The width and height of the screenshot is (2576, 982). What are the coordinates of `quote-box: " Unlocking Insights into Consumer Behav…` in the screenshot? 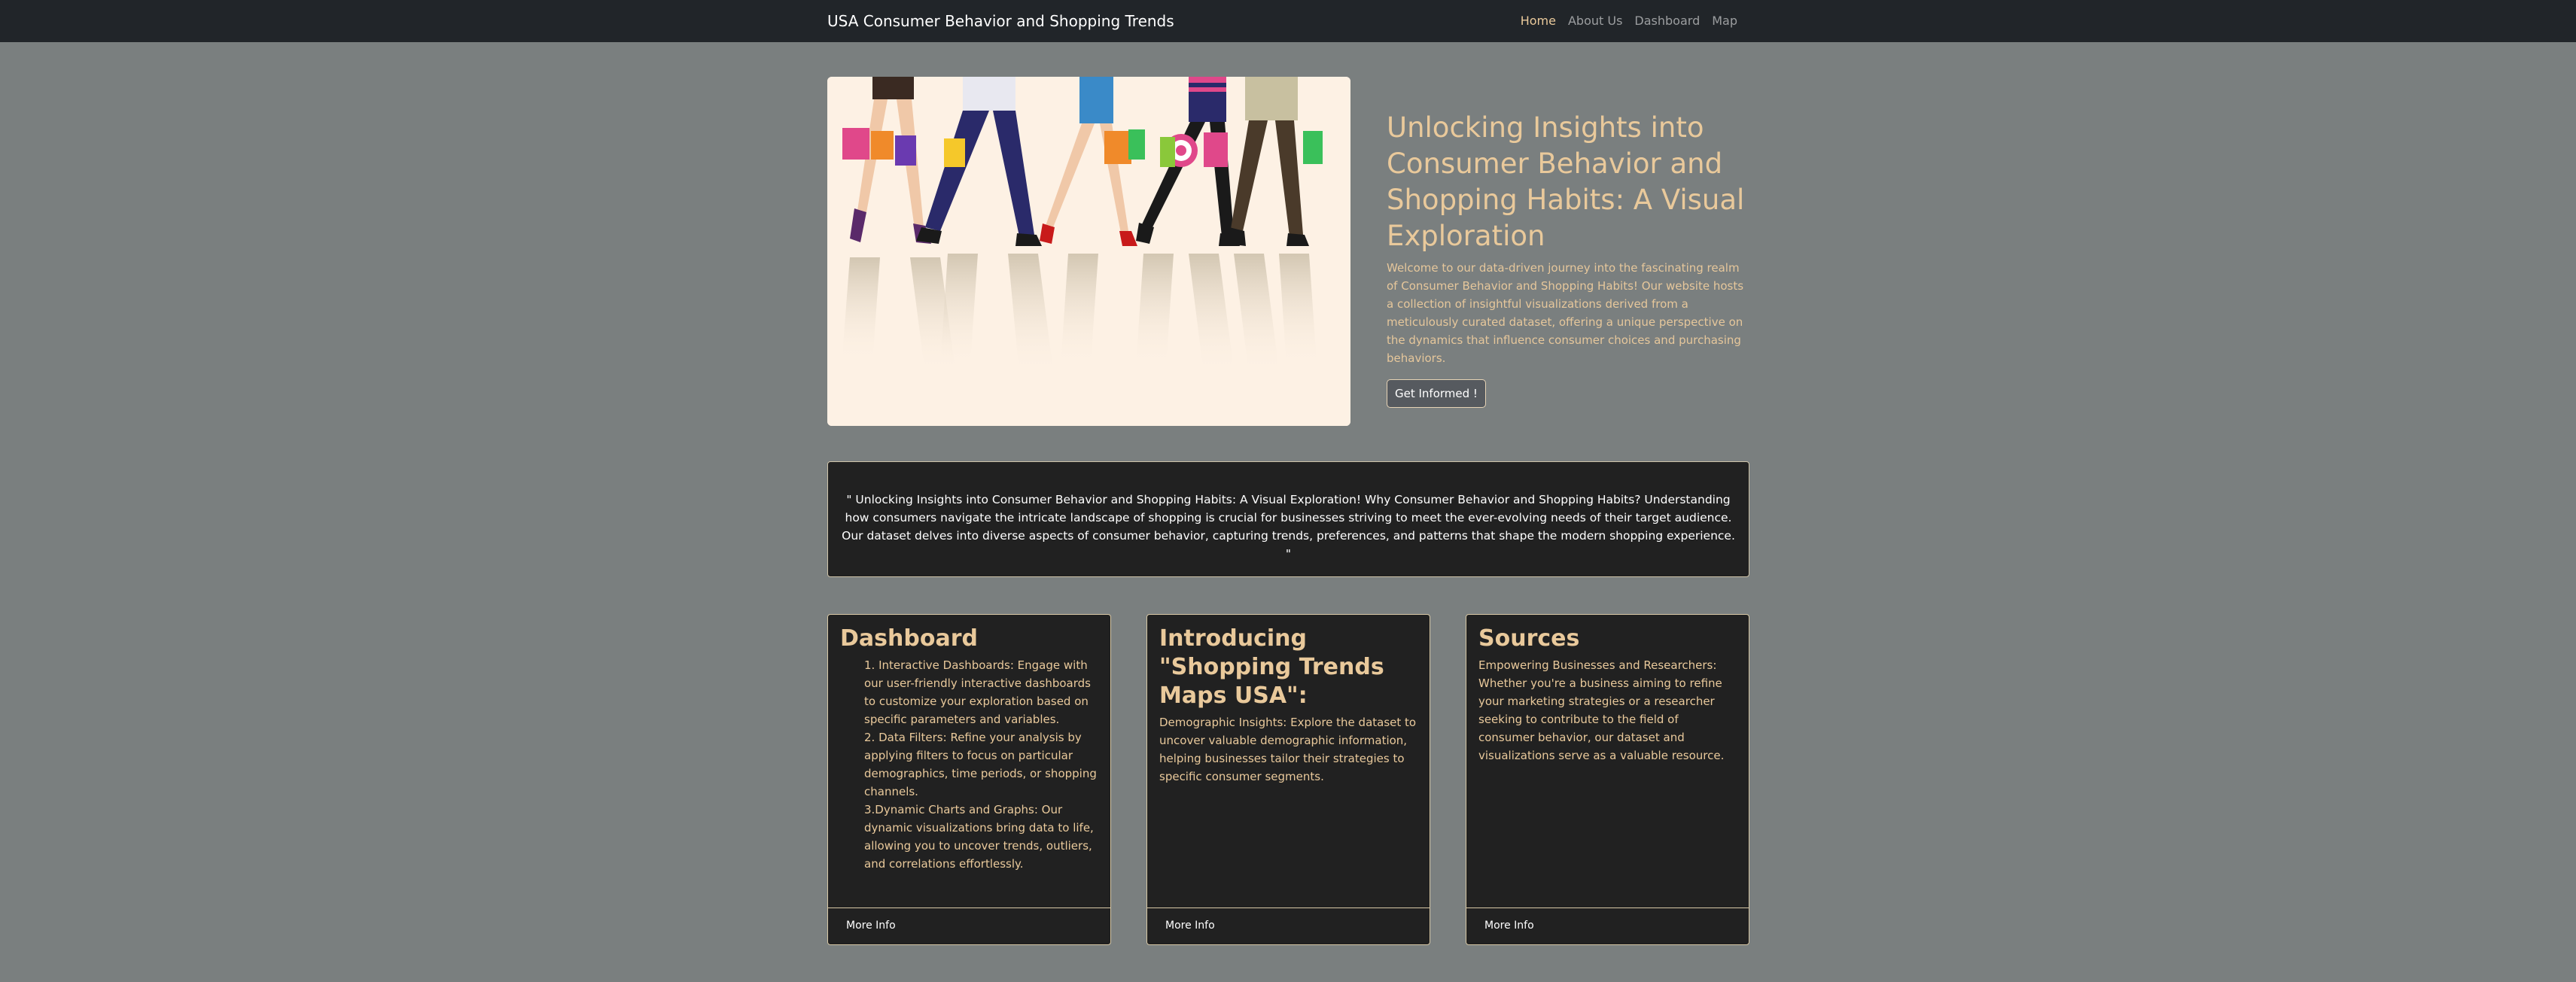 It's located at (1288, 519).